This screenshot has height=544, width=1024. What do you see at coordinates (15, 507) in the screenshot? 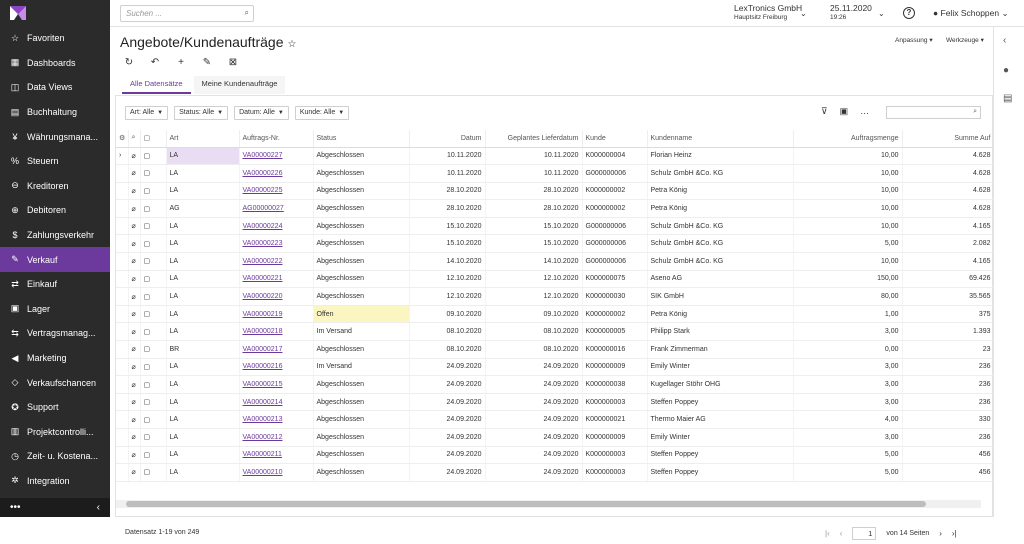
I see `more-button: •••` at bounding box center [15, 507].